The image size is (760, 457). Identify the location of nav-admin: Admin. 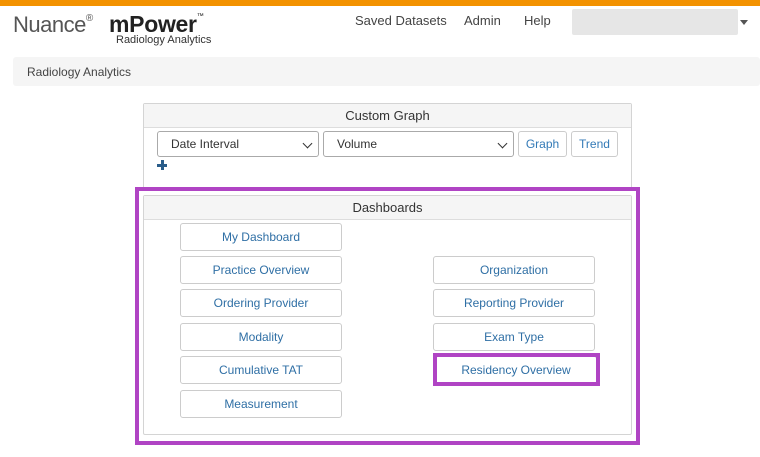
(482, 20).